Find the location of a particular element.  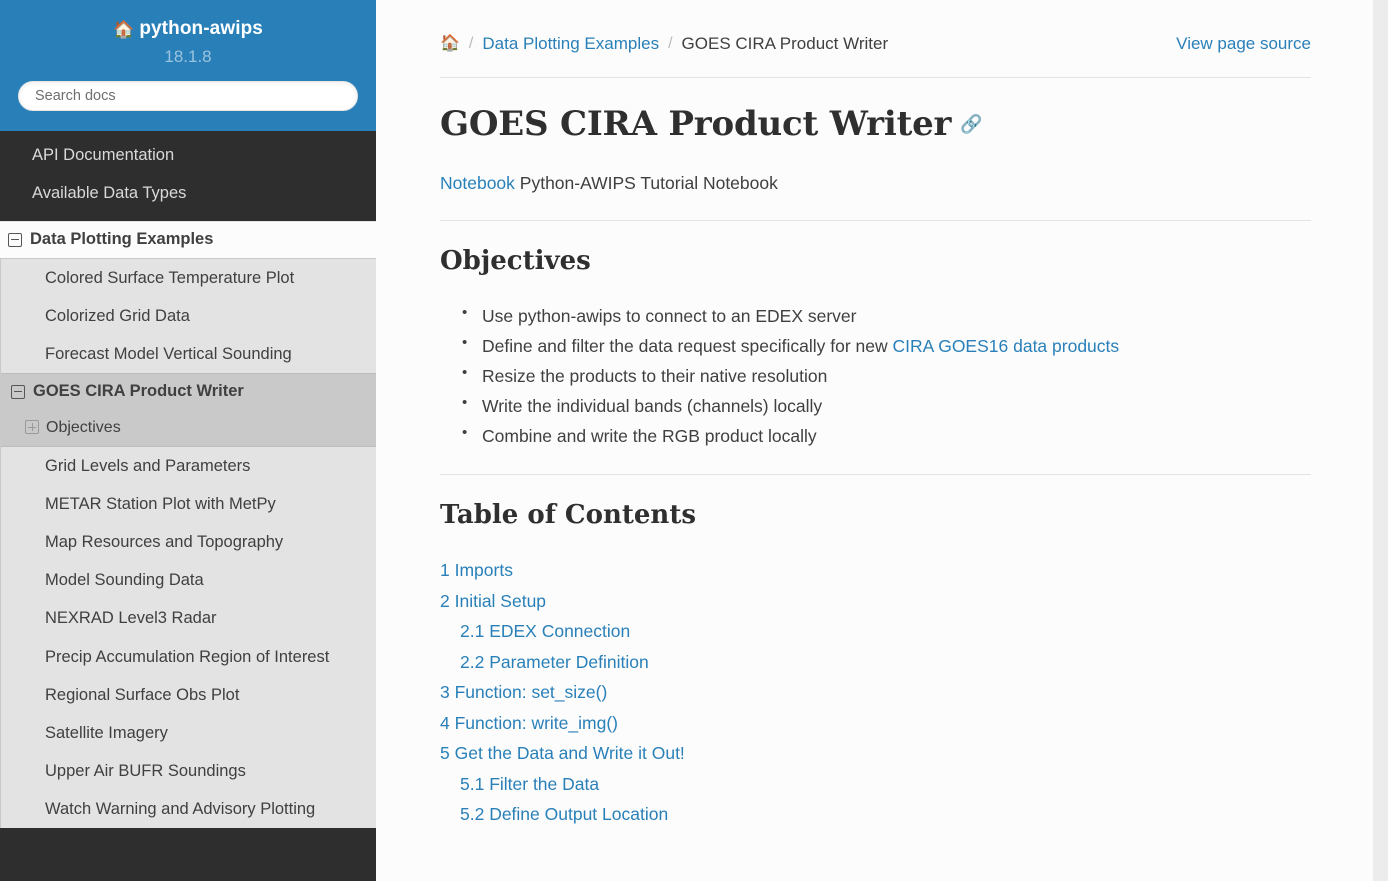

sidebar-item-upper-air-bufr-soundings: Upper Air BUFR Soundings is located at coordinates (188, 771).